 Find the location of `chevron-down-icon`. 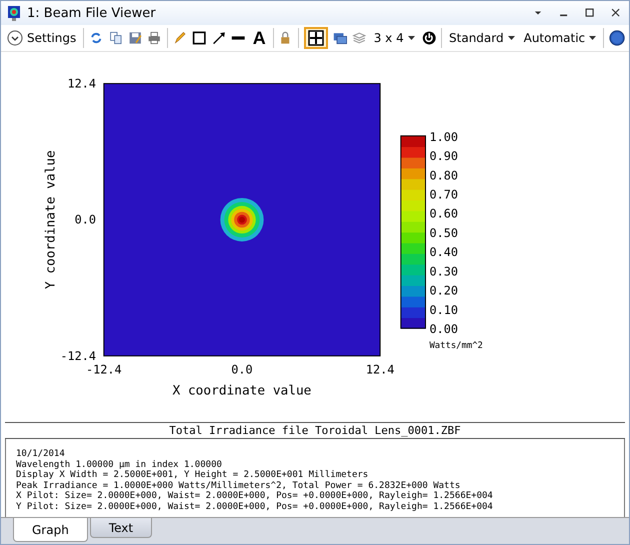

chevron-down-icon is located at coordinates (15, 38).